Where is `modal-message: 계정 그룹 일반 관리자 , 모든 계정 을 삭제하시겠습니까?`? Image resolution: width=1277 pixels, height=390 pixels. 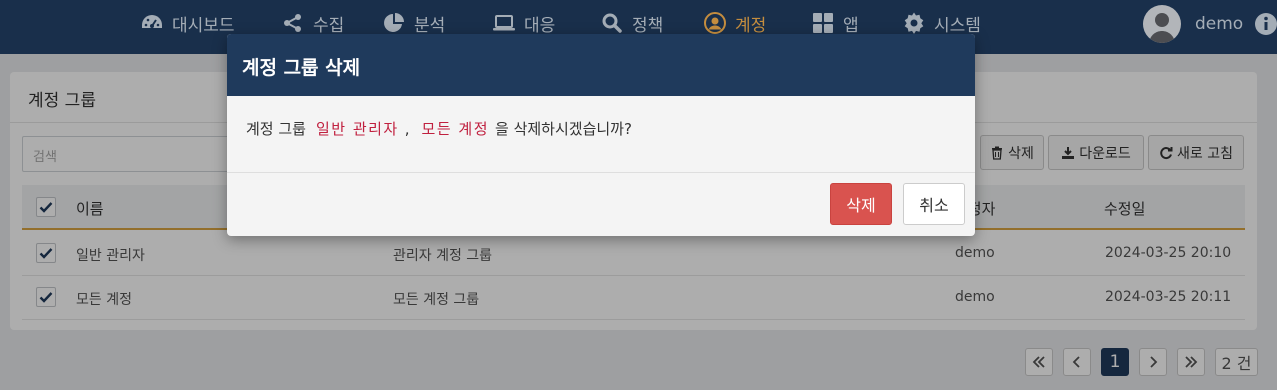
modal-message: 계정 그룹 일반 관리자 , 모든 계정 을 삭제하시겠습니까? is located at coordinates (439, 128).